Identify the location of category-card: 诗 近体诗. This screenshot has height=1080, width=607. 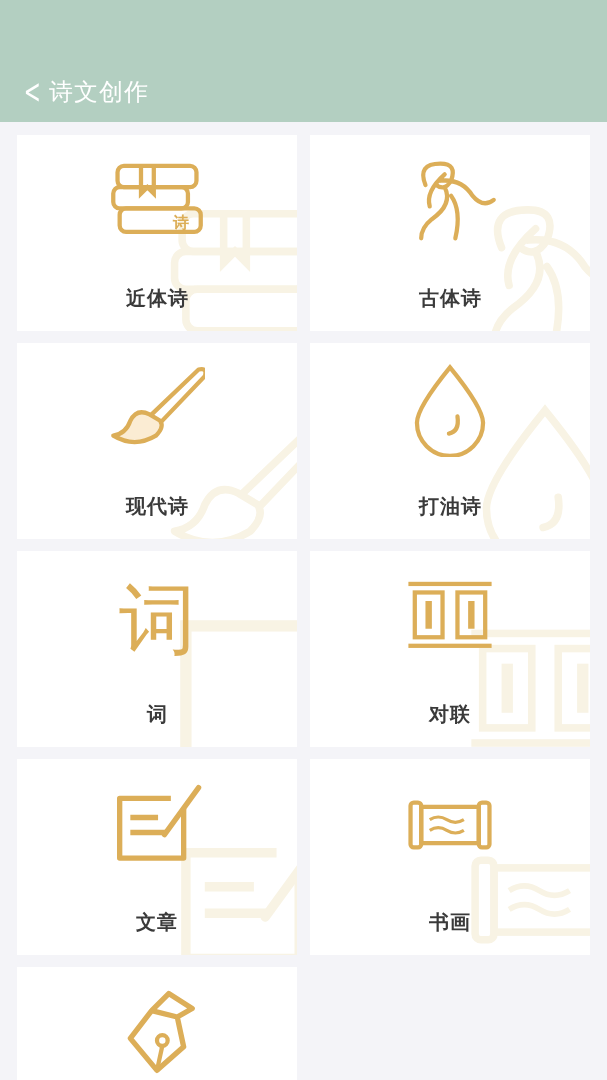
(157, 233).